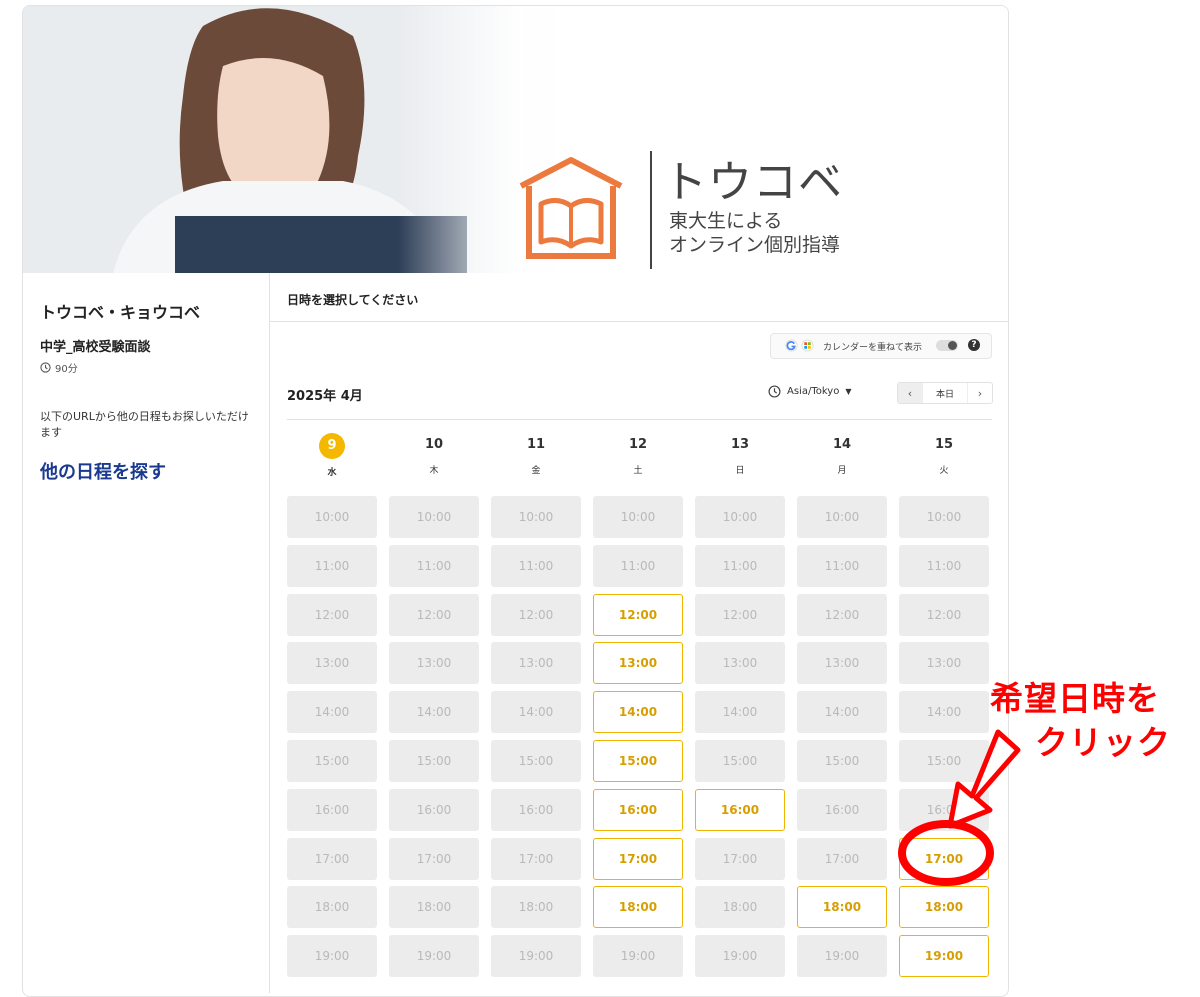 Image resolution: width=1200 pixels, height=997 pixels. Describe the element at coordinates (755, 245) in the screenshot. I see `logo-tagline-2: オンライン個別指導` at that location.